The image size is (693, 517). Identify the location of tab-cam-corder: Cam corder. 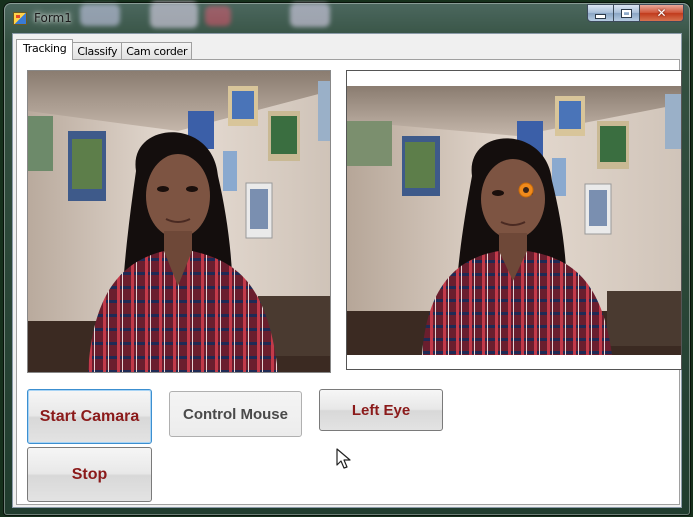
(157, 51).